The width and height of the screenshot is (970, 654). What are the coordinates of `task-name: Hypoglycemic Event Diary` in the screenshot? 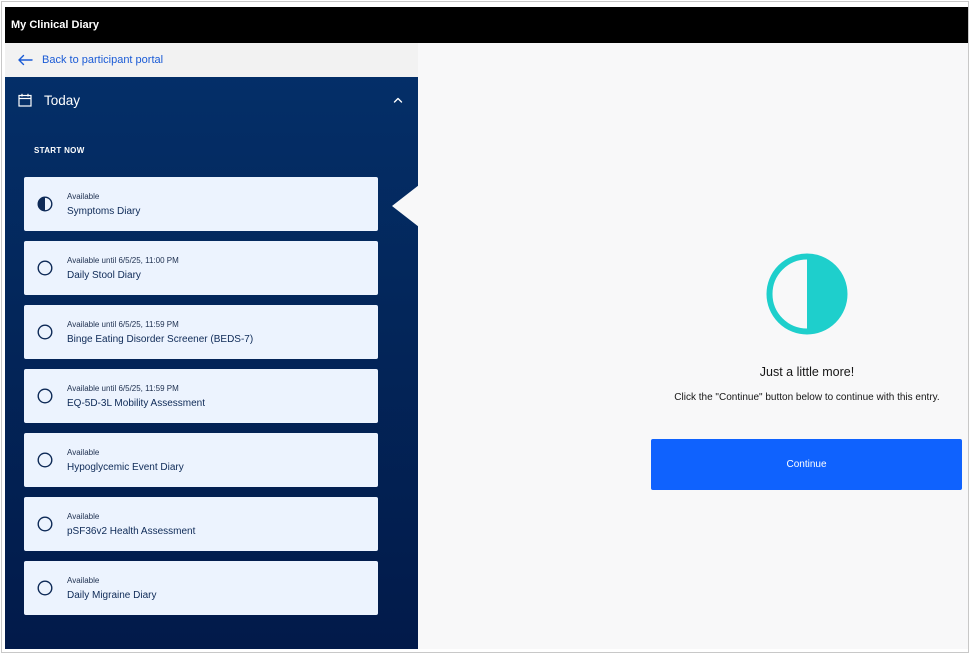 It's located at (125, 467).